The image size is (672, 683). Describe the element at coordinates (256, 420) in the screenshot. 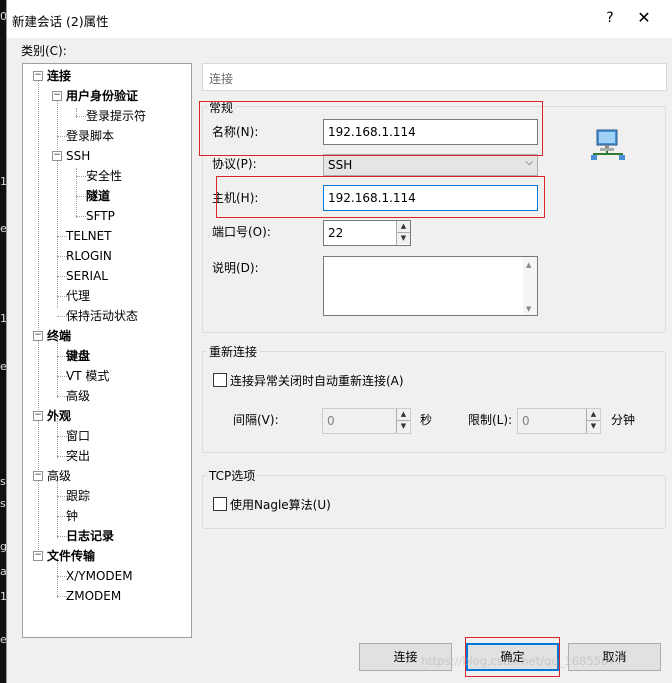

I see `interval-label: 间隔(V):` at that location.